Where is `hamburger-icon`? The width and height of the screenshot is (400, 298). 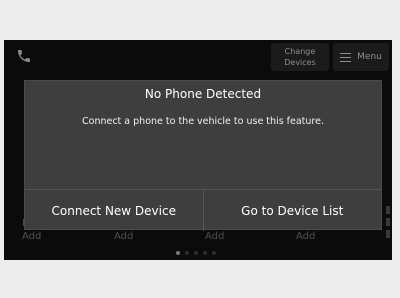
hamburger-icon is located at coordinates (346, 57).